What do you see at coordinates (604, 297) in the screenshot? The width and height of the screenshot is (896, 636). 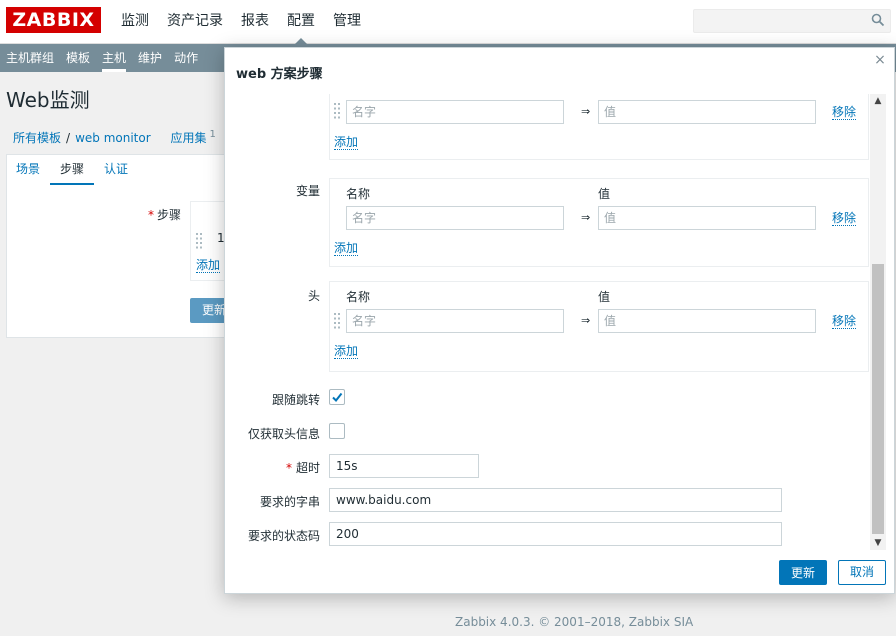 I see `headers-col-value: 值` at bounding box center [604, 297].